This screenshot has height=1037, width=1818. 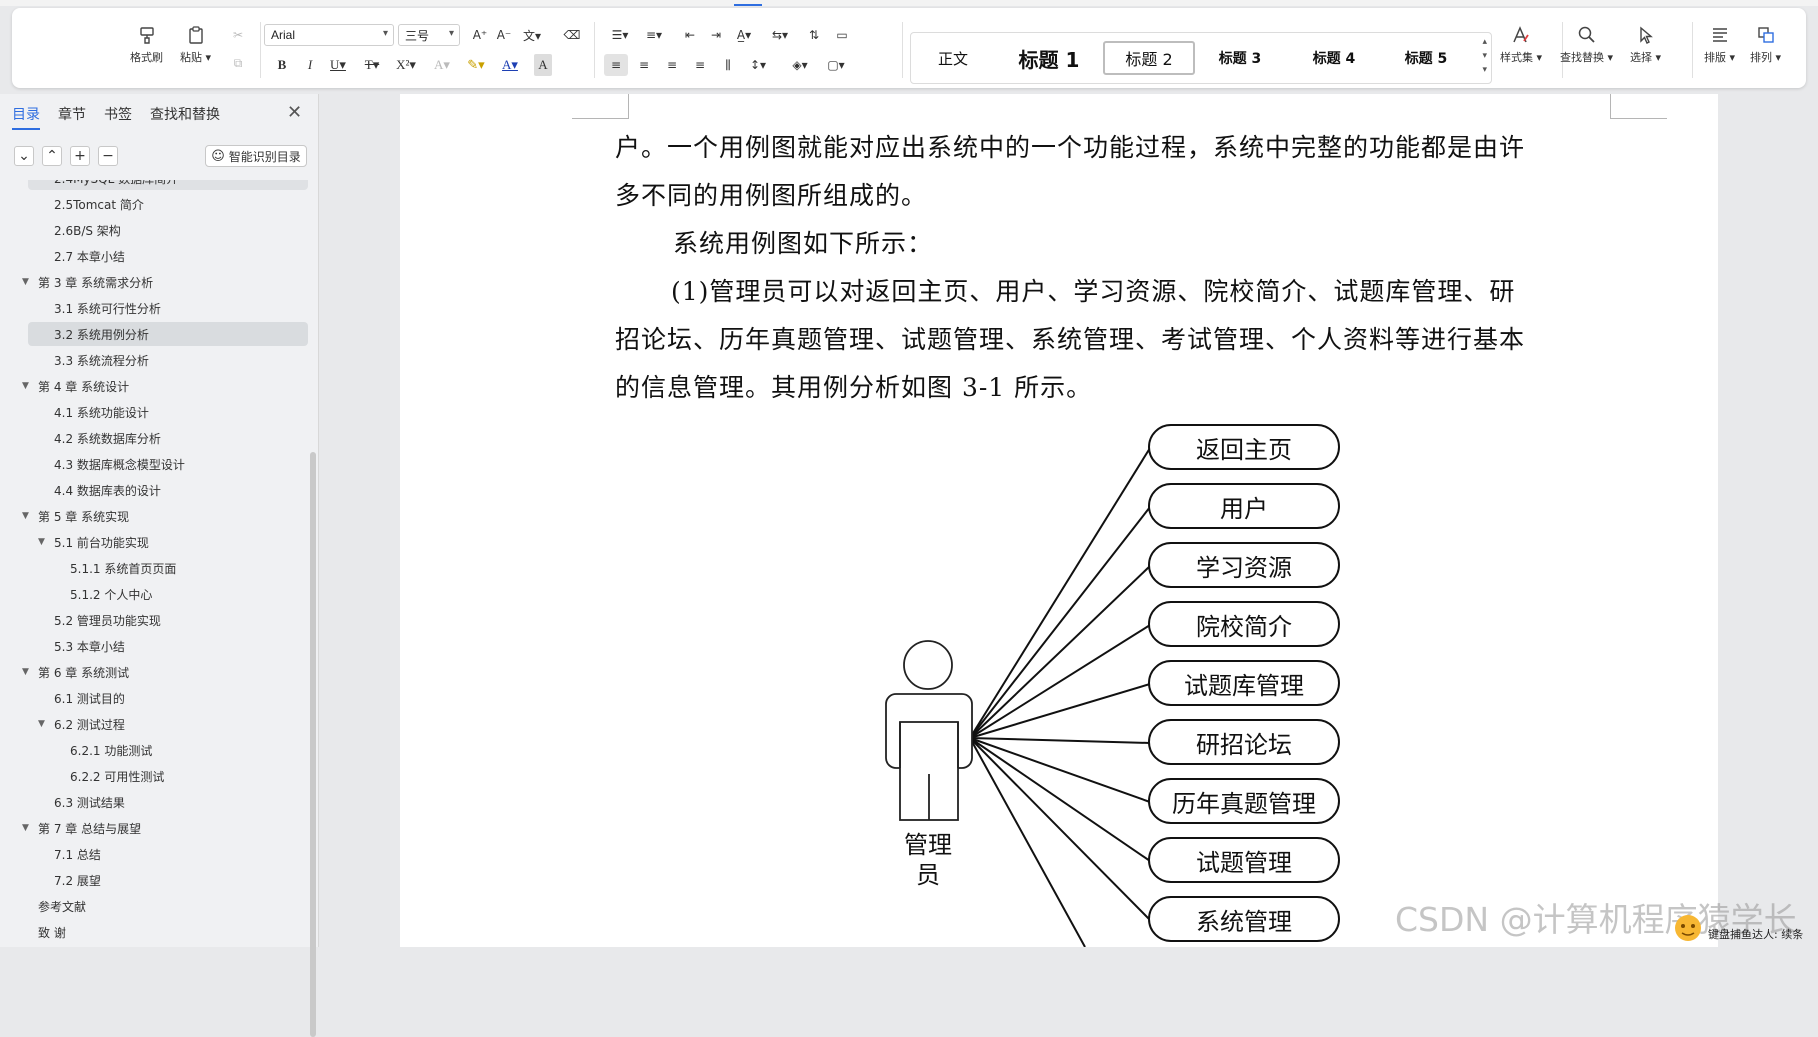 What do you see at coordinates (814, 35) in the screenshot?
I see `sort-icon: ⇅` at bounding box center [814, 35].